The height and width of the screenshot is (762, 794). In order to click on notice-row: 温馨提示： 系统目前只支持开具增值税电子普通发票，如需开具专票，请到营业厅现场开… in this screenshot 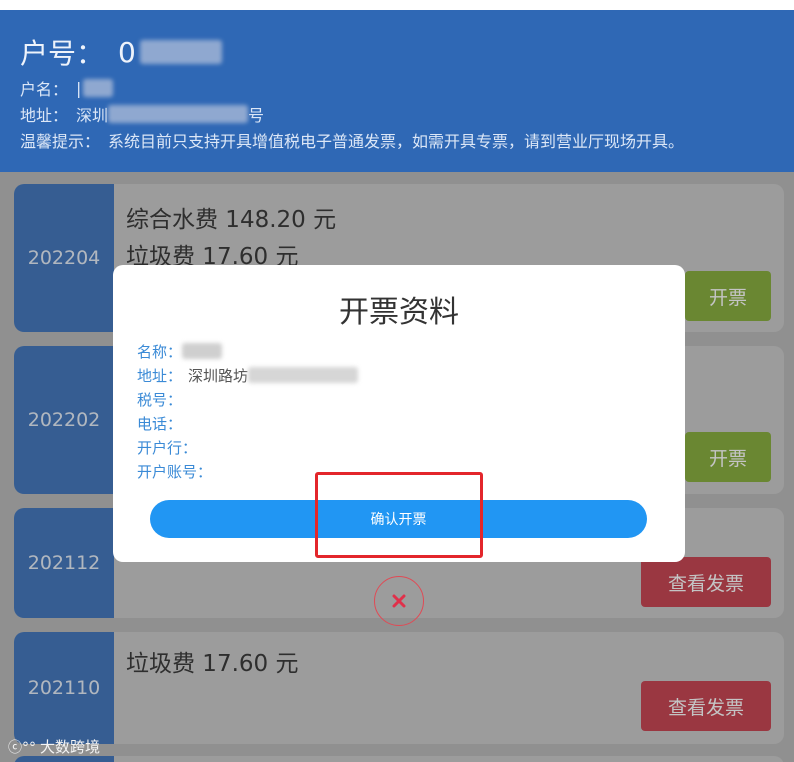, I will do `click(407, 140)`.